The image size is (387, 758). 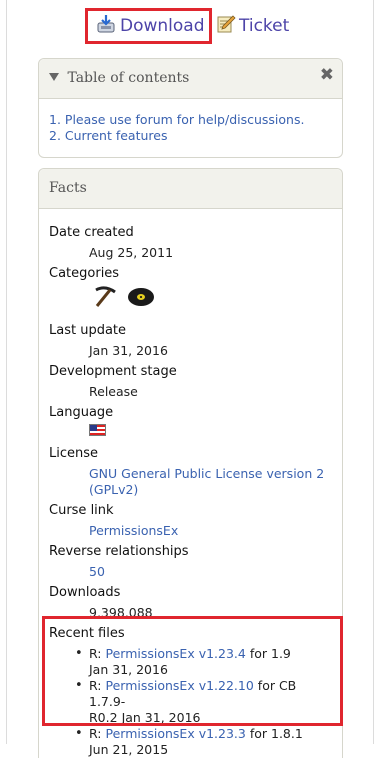 I want to click on disc-icon, so click(x=141, y=298).